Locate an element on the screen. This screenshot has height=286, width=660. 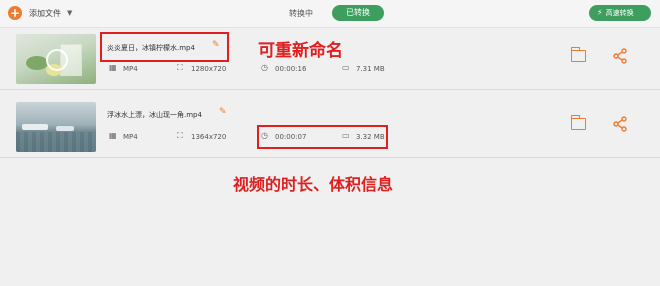
fast-convert-button: ⚡ 高速转换 is located at coordinates (620, 13).